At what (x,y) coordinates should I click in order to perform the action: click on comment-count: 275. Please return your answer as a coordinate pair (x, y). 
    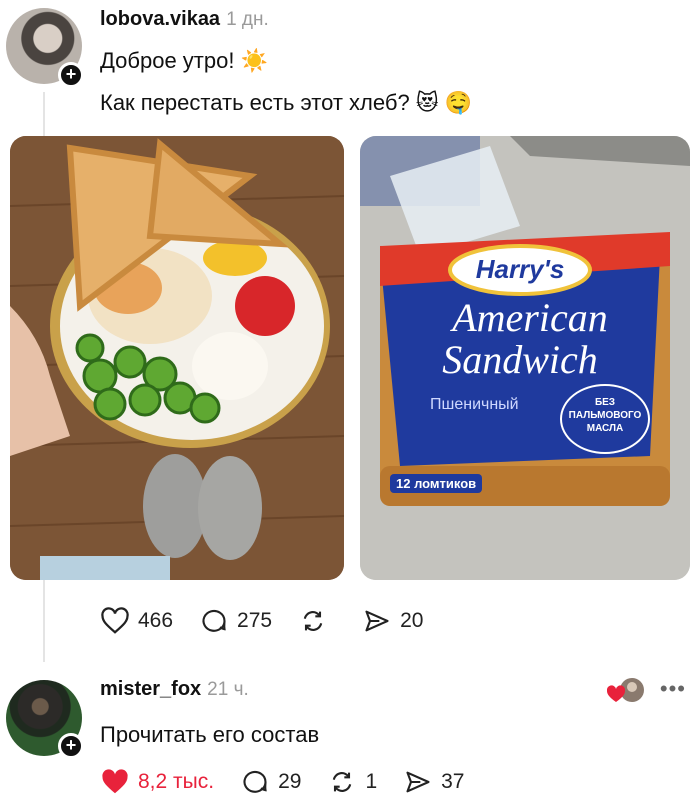
    Looking at the image, I should click on (255, 620).